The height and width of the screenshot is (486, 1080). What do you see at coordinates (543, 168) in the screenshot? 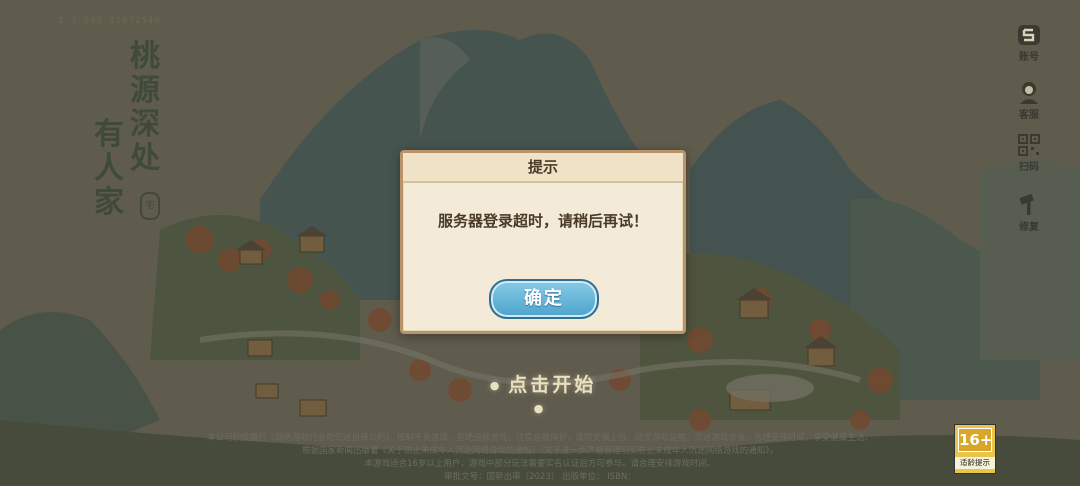
I see `dialog-title: 提示` at bounding box center [543, 168].